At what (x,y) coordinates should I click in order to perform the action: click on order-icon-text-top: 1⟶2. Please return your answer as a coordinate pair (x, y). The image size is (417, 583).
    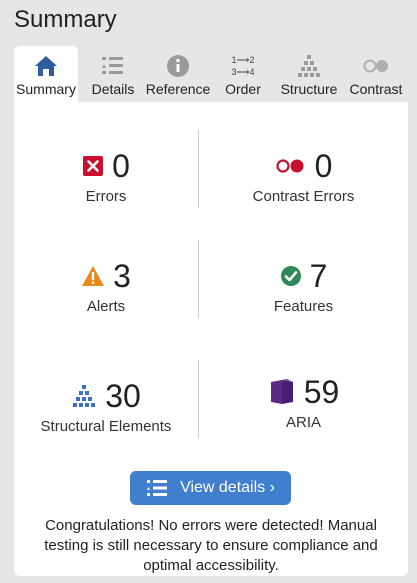
    Looking at the image, I should click on (243, 60).